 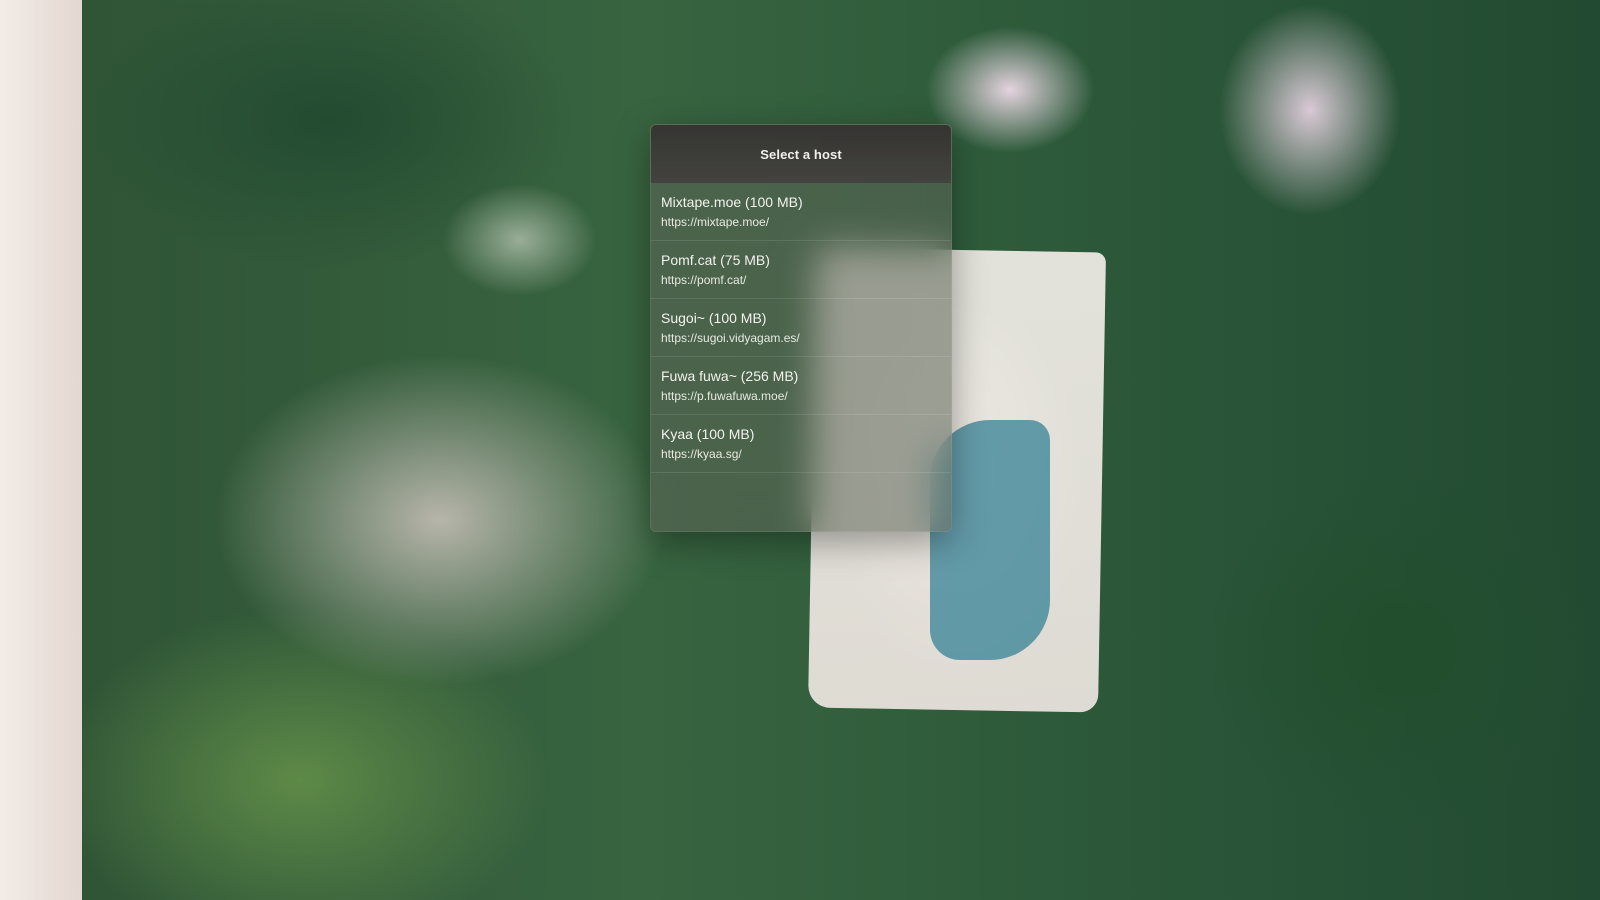 I want to click on host-name: Mixtape.moe (100 MB), so click(x=732, y=202).